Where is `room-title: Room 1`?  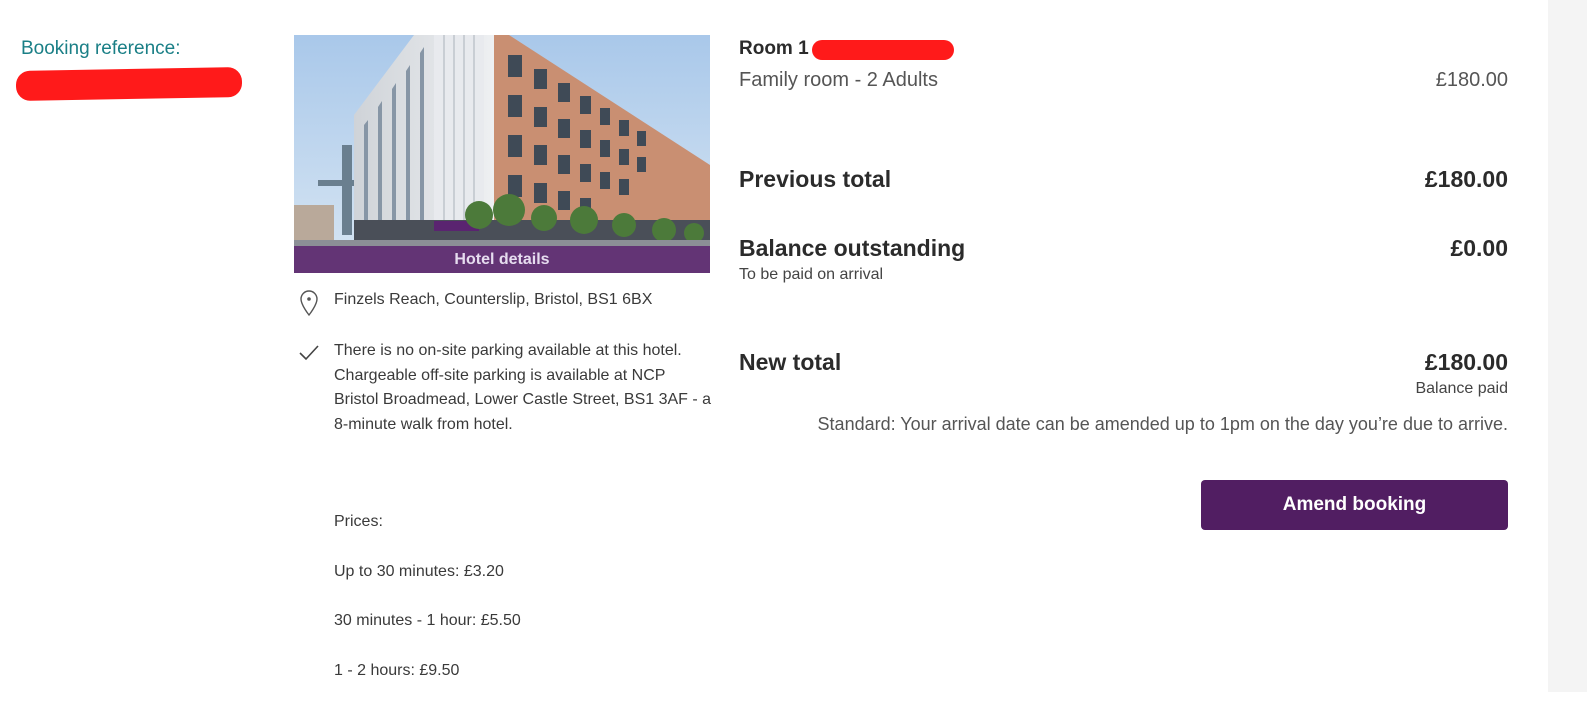 room-title: Room 1 is located at coordinates (774, 49).